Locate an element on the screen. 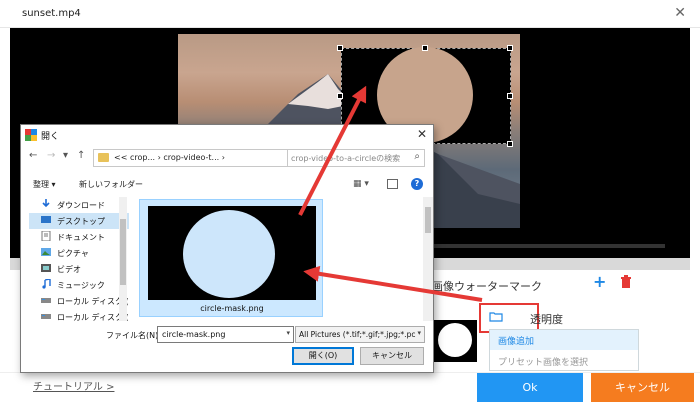 The height and width of the screenshot is (407, 700). dialog-title: 開く is located at coordinates (50, 137).